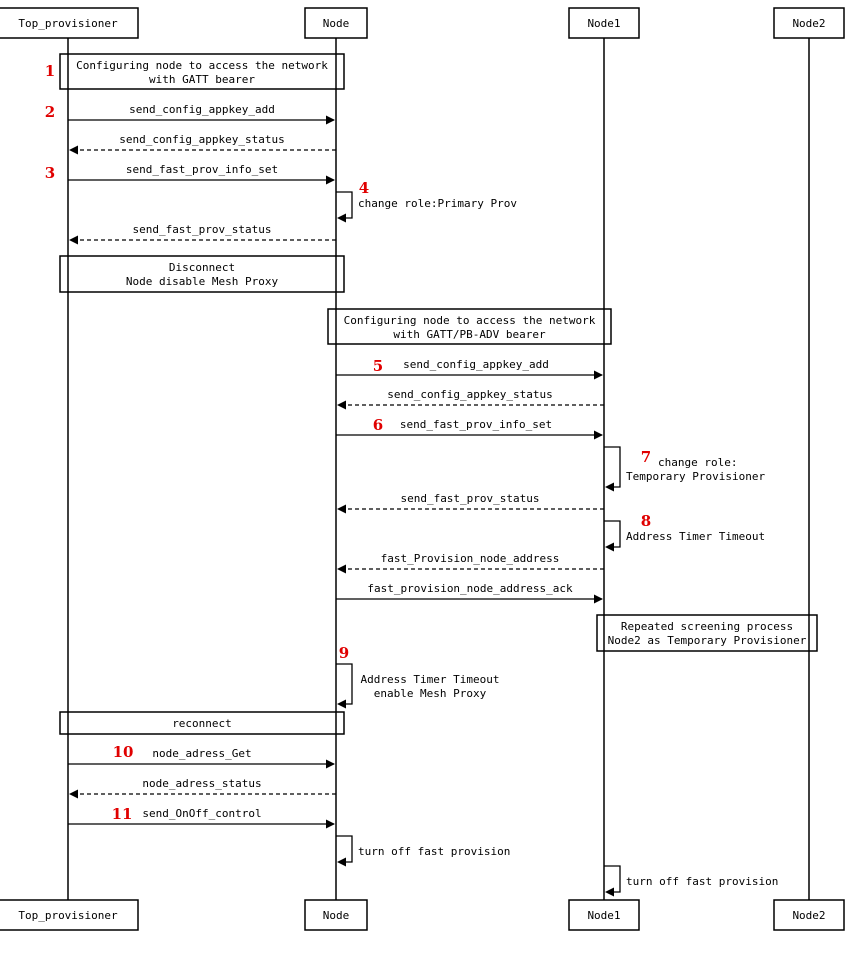 Image resolution: width=854 pixels, height=954 pixels. I want to click on self-message: change role:Temporary Provisioner, so click(684, 469).